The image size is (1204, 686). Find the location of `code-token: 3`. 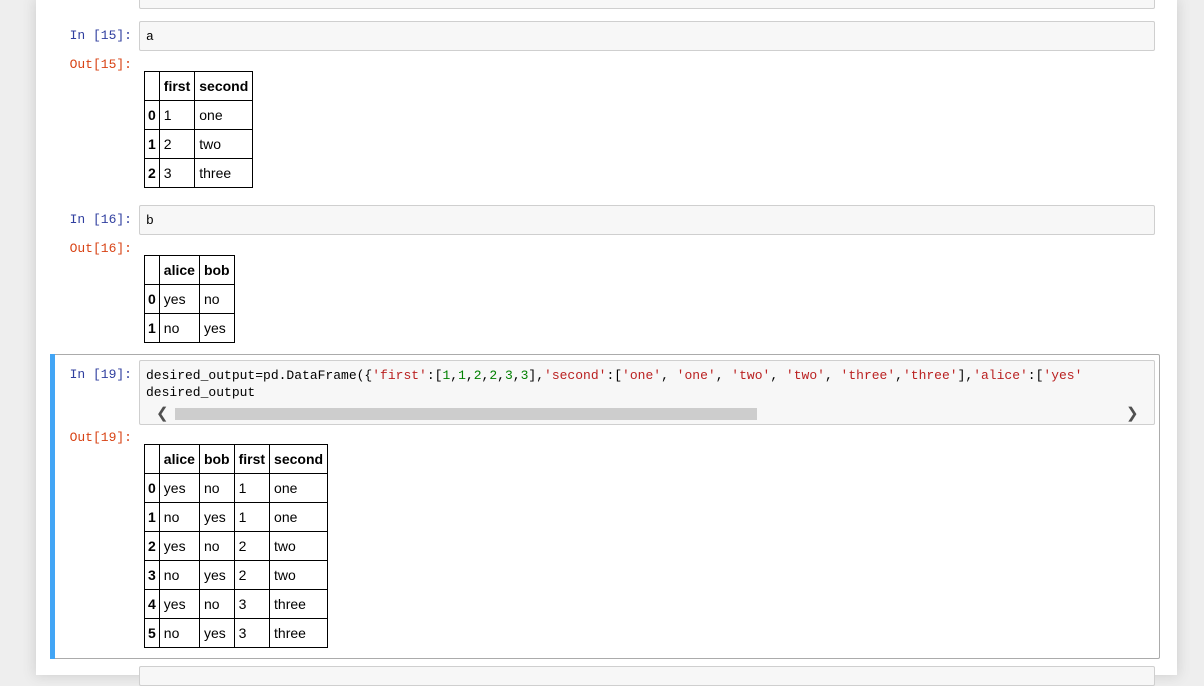

code-token: 3 is located at coordinates (508, 375).